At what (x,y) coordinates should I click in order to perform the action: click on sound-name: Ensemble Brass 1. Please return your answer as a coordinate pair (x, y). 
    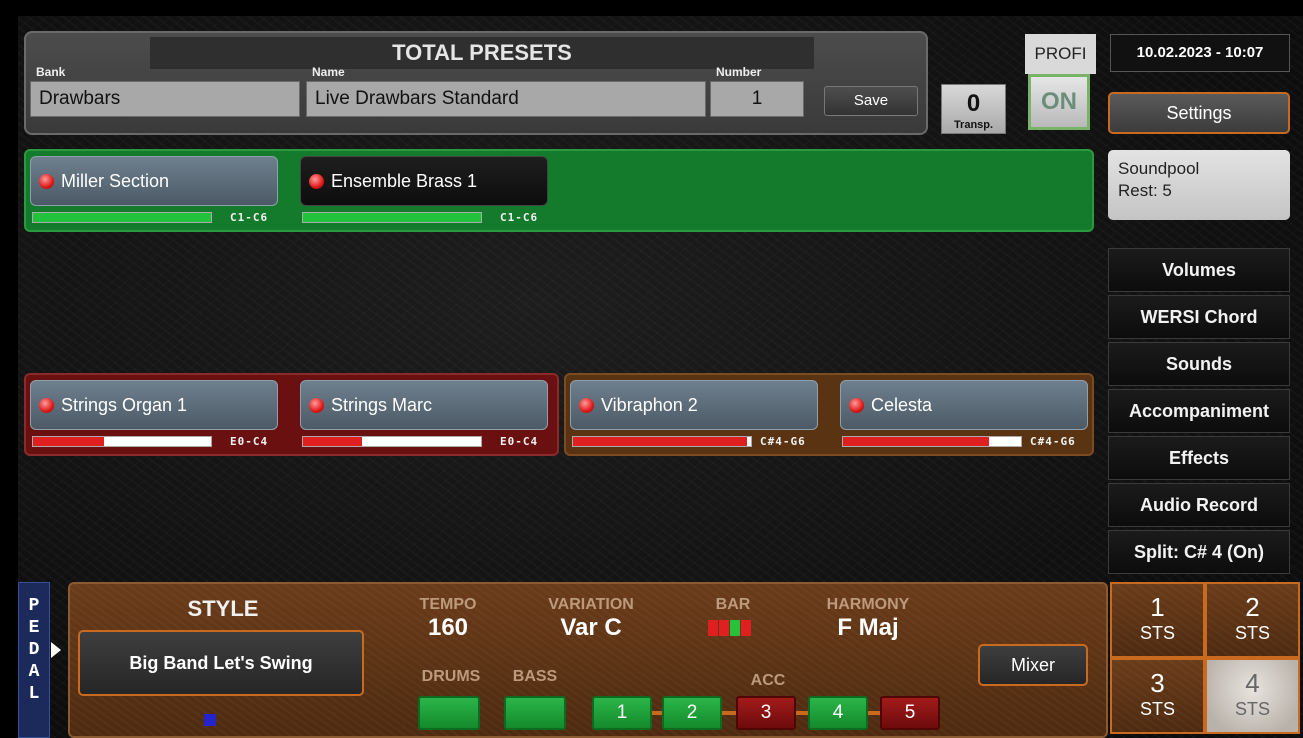
    Looking at the image, I should click on (404, 181).